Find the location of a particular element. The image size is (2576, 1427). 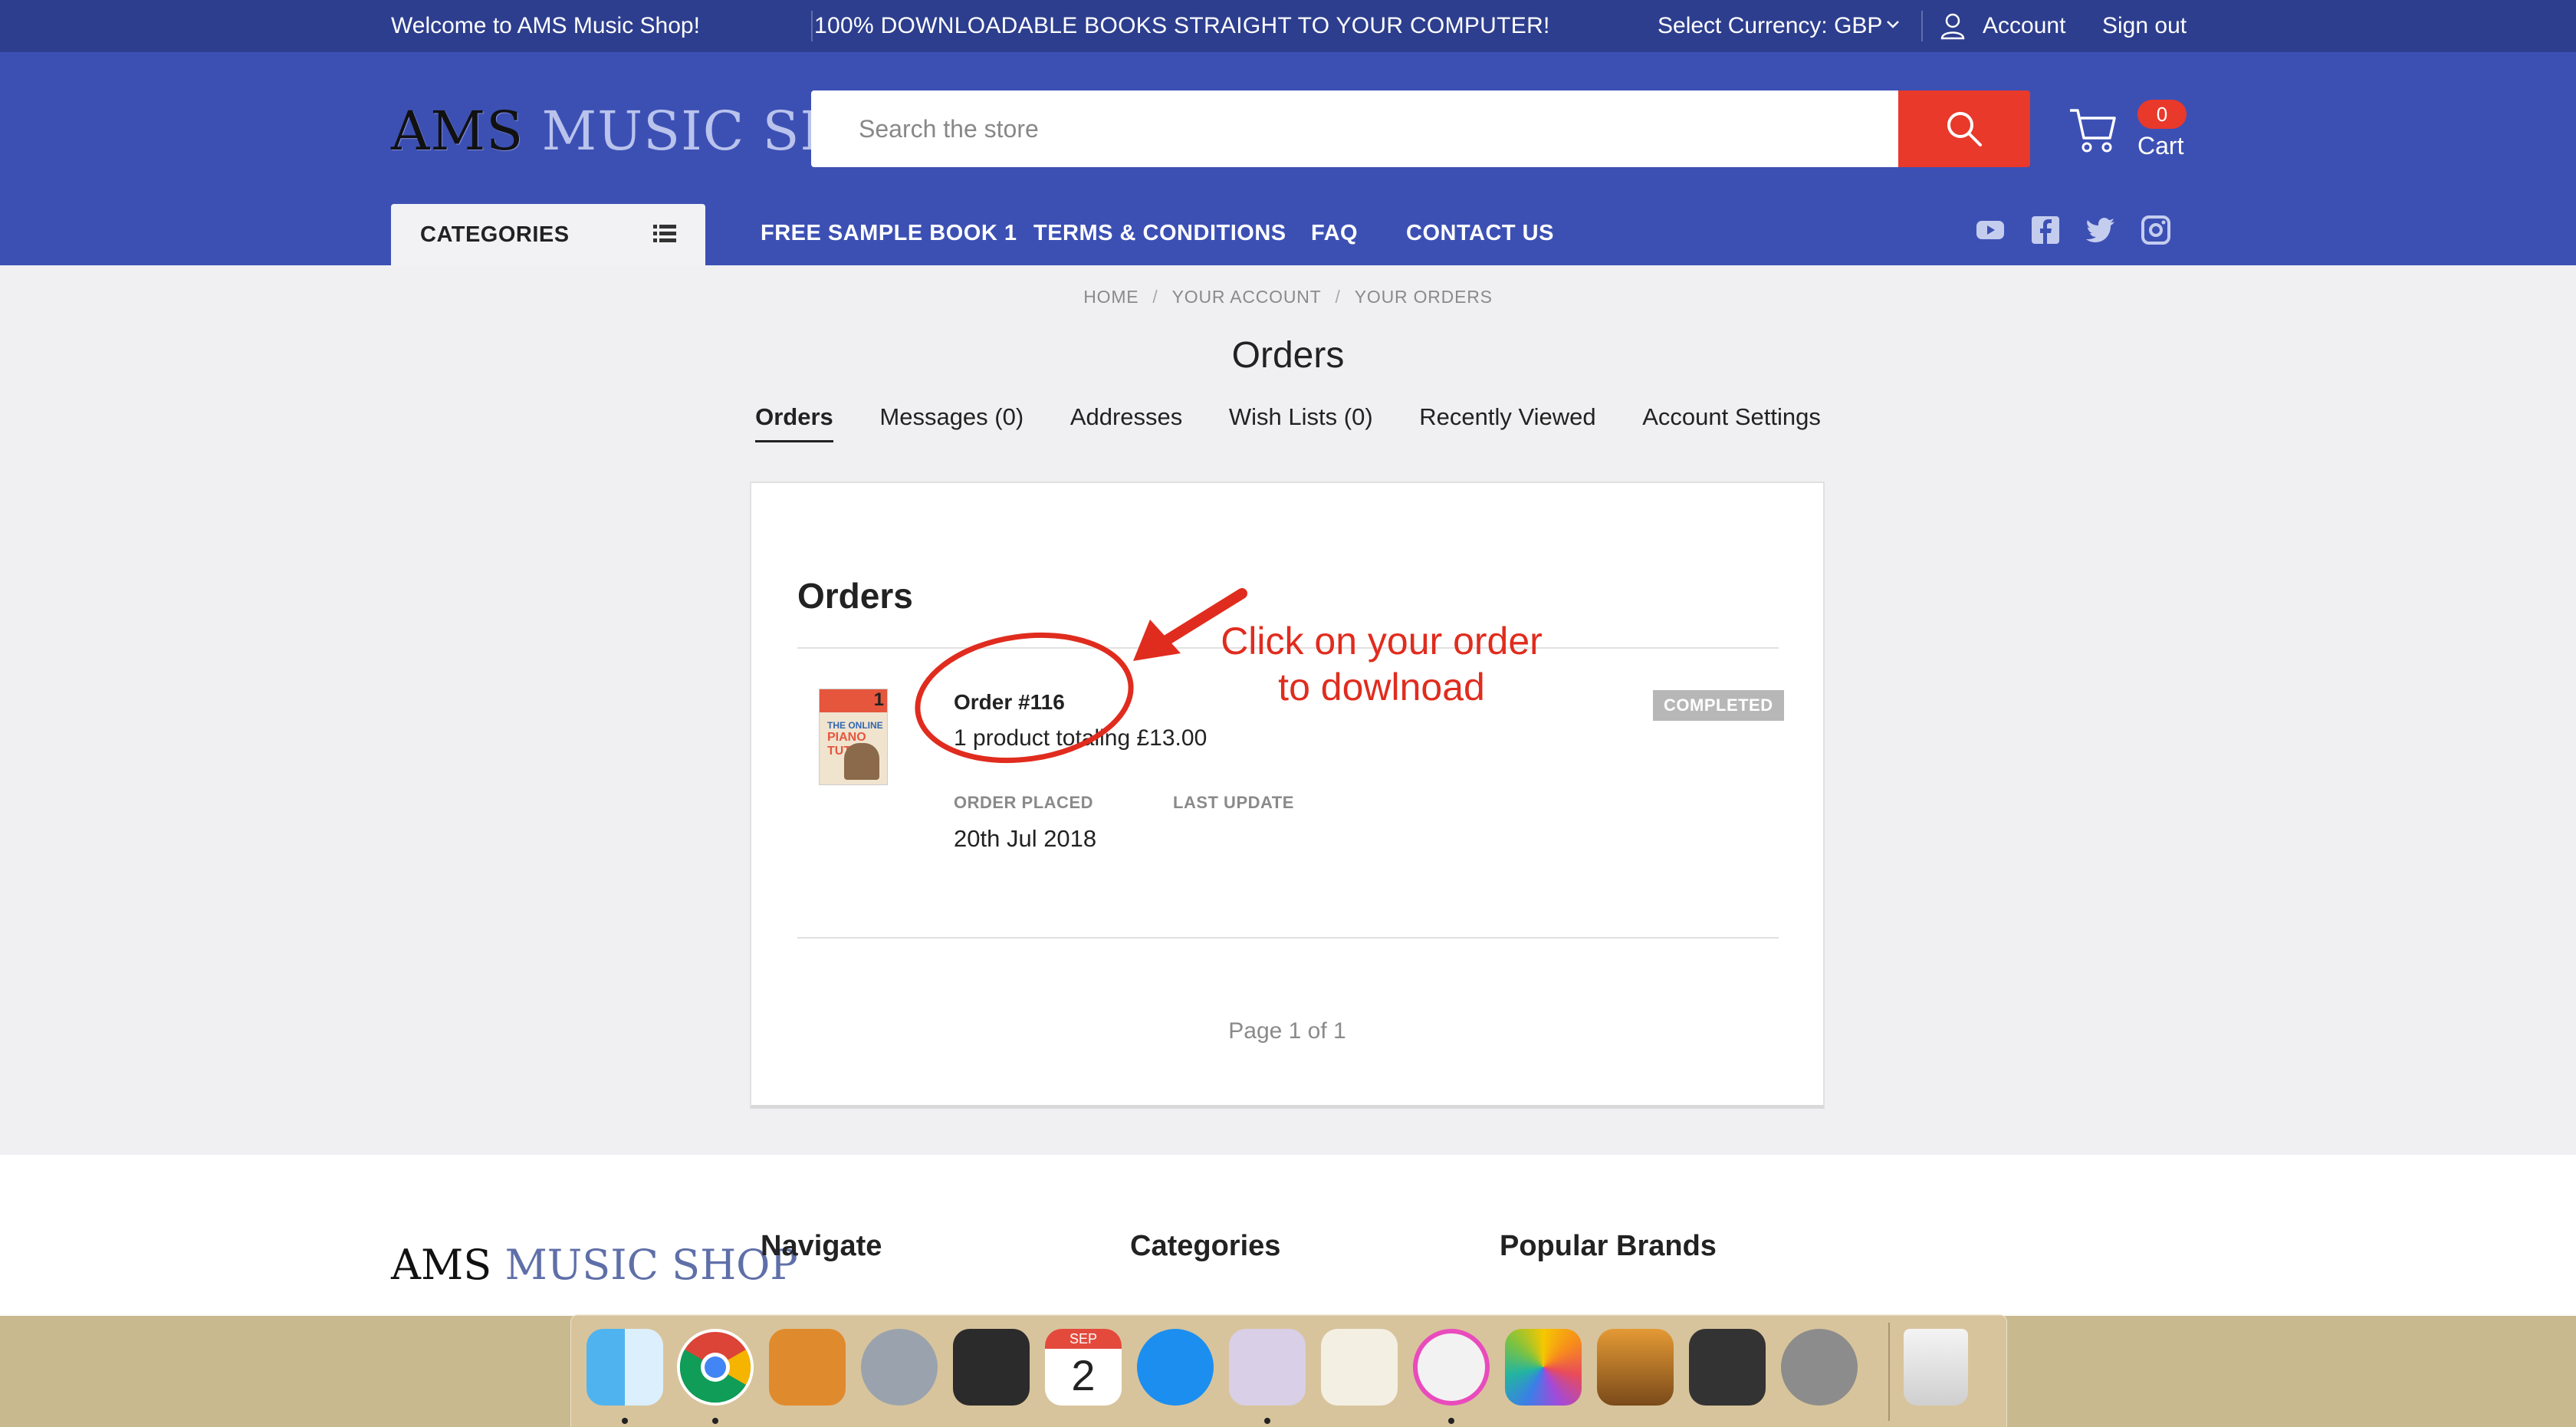

nav-terms-conditions: TERMS & CONDITIONS is located at coordinates (1159, 233).